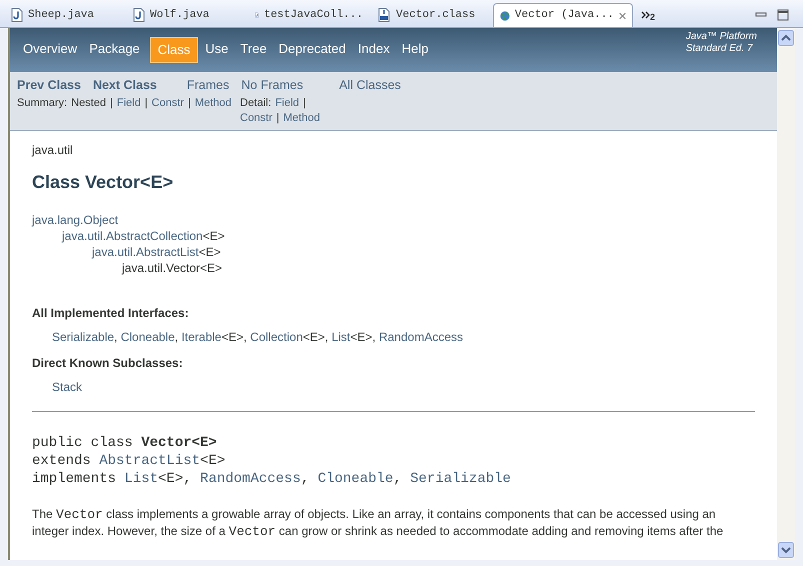 The height and width of the screenshot is (566, 803). What do you see at coordinates (384, 15) in the screenshot?
I see `binary-file-icon` at bounding box center [384, 15].